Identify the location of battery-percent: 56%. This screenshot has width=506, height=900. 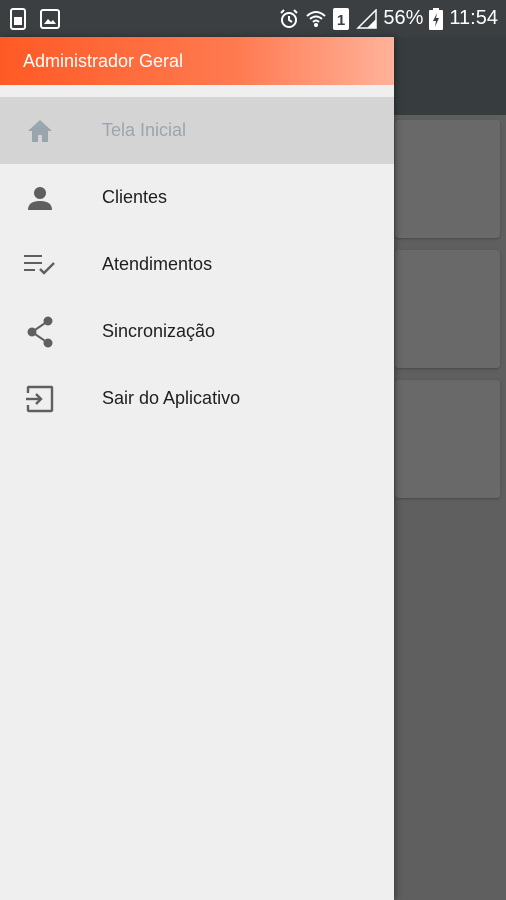
(403, 18).